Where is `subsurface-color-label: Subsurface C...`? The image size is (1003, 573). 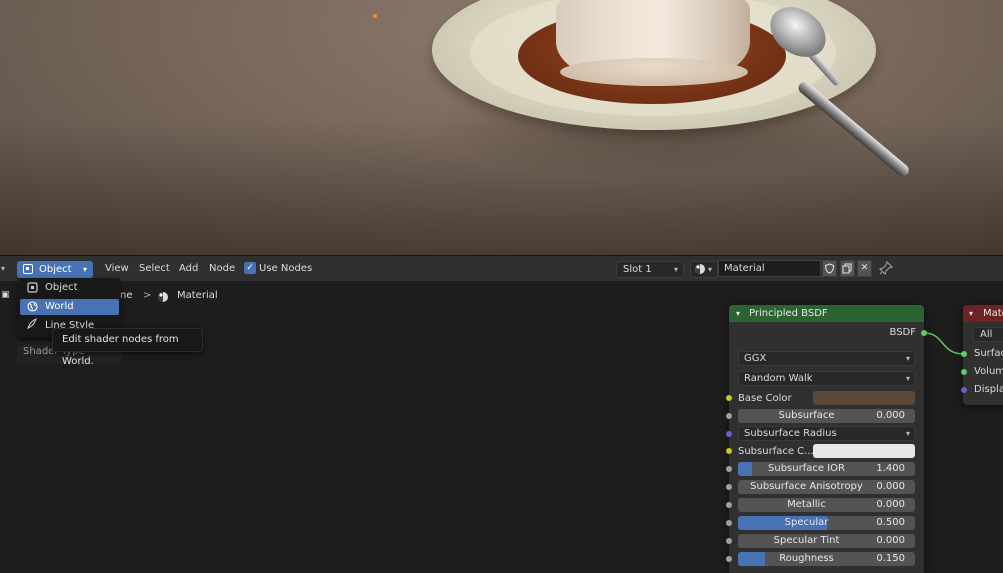 subsurface-color-label: Subsurface C... is located at coordinates (776, 451).